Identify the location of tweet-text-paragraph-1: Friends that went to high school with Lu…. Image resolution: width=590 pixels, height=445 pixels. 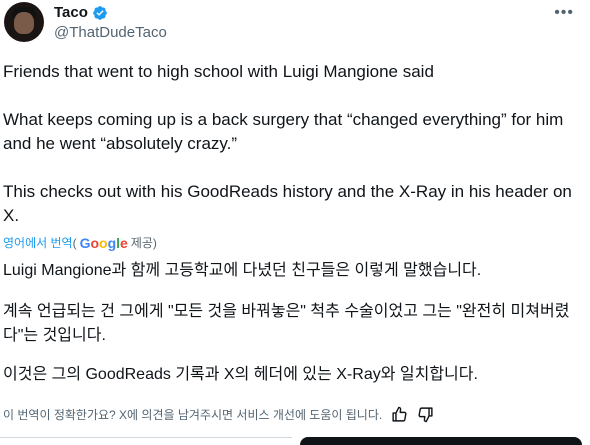
(218, 71).